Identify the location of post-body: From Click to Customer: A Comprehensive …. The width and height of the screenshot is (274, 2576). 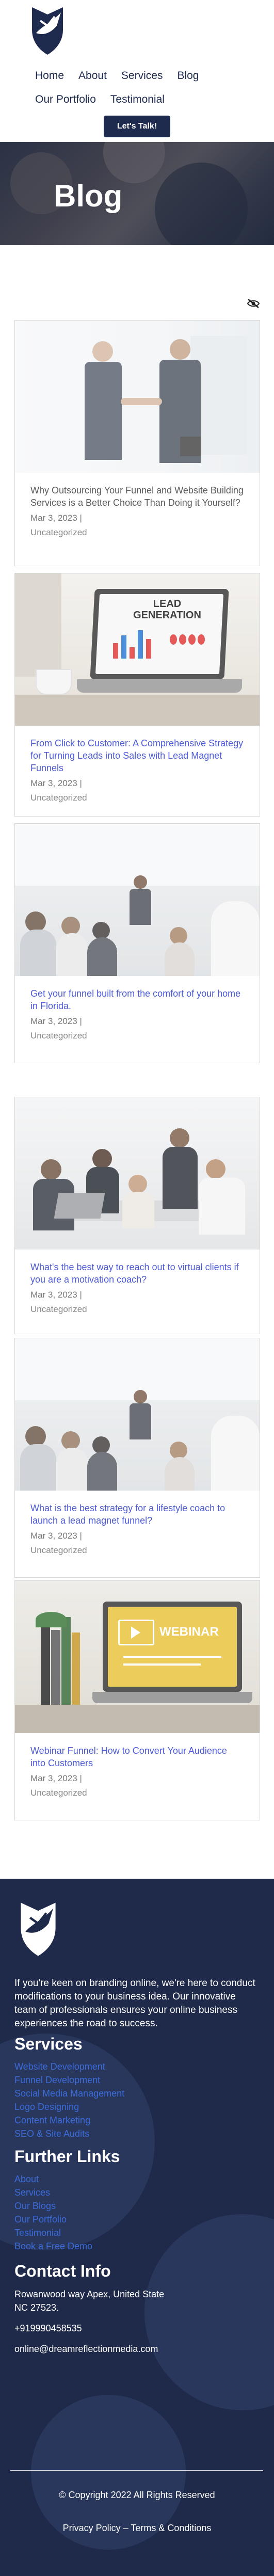
(137, 770).